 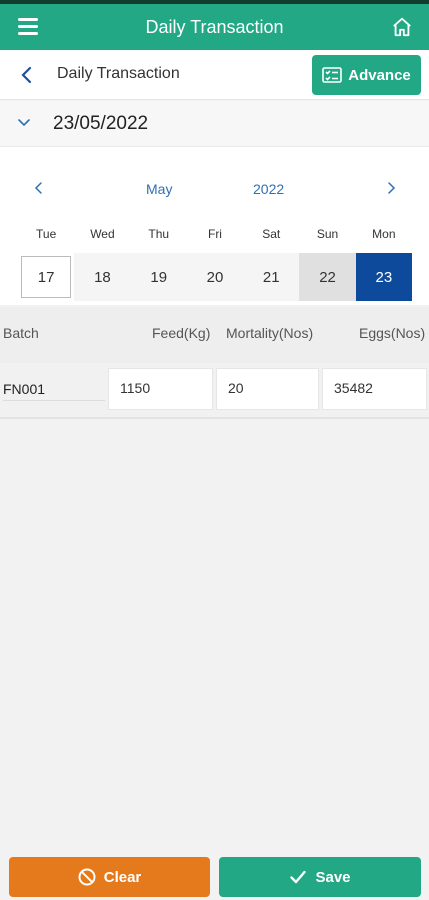 What do you see at coordinates (46, 234) in the screenshot?
I see `weekday-label: Tue` at bounding box center [46, 234].